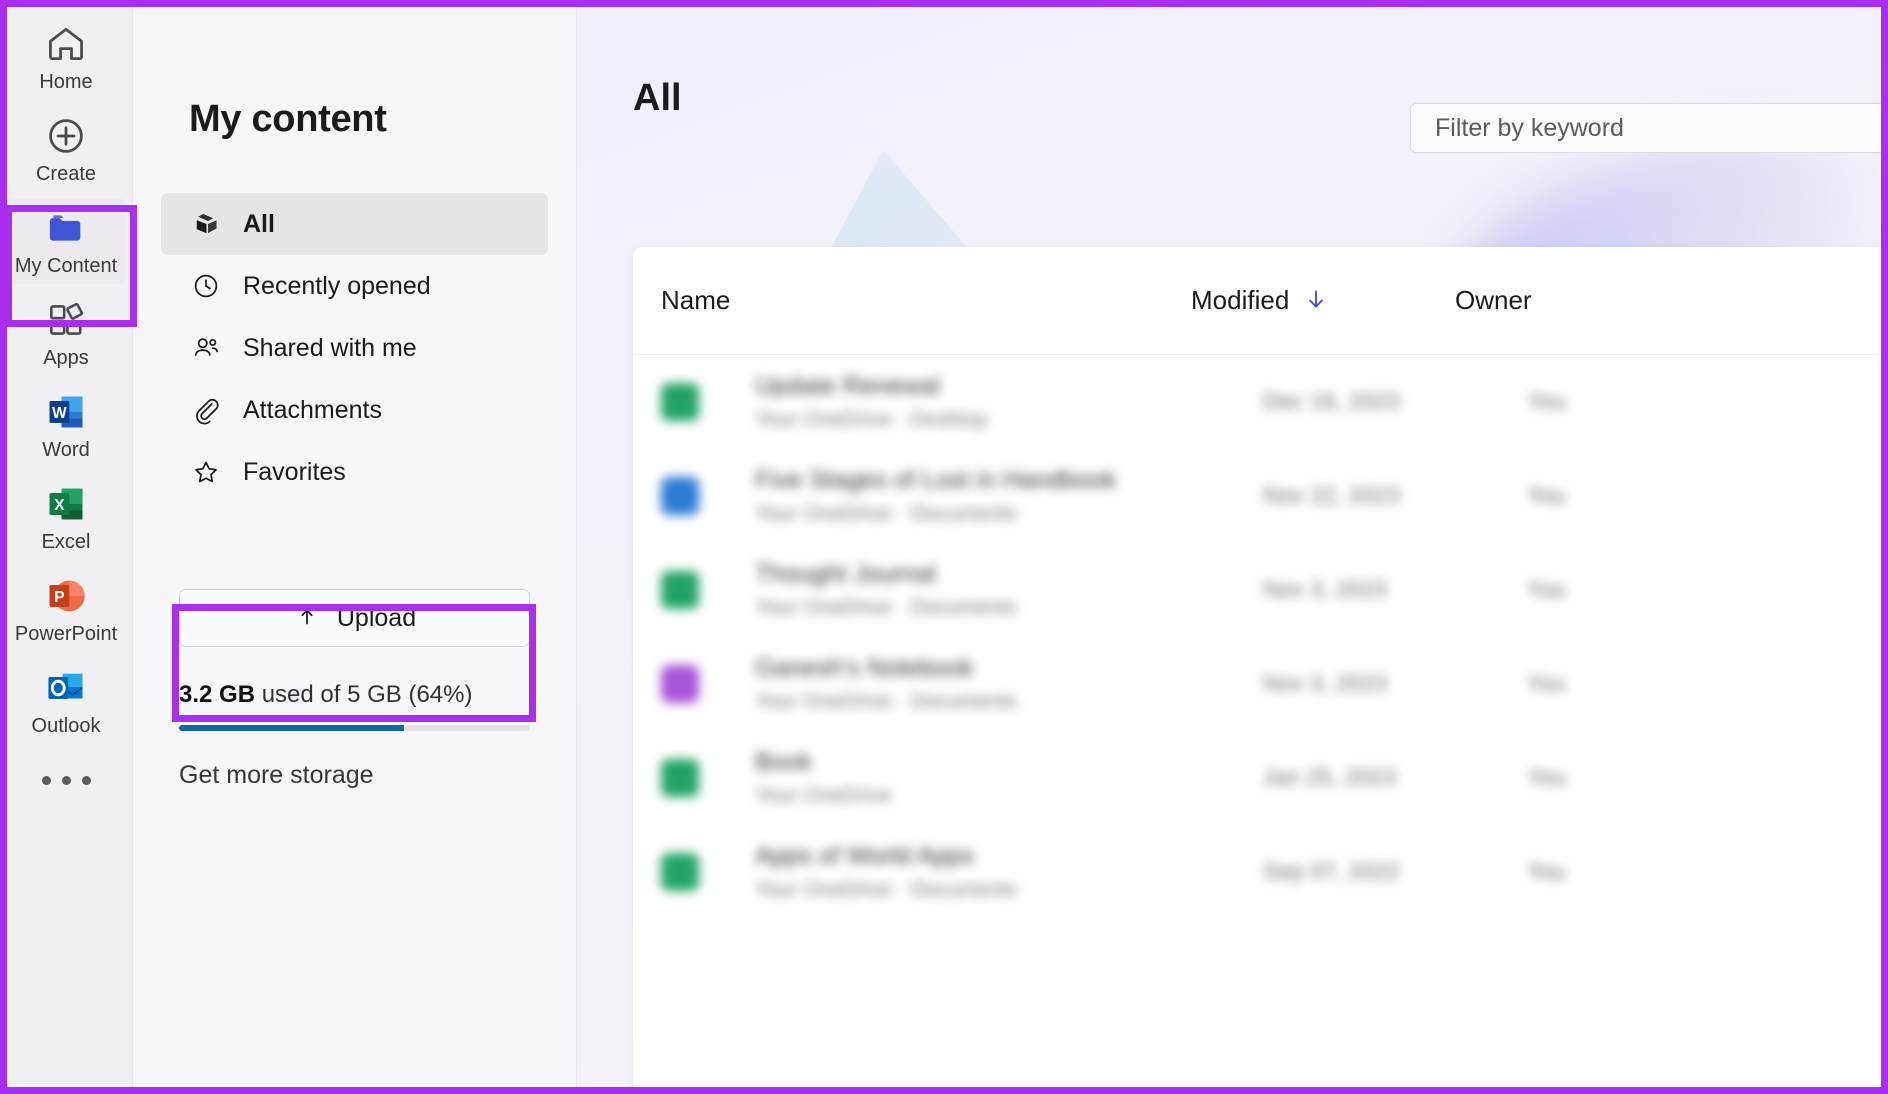 This screenshot has width=1888, height=1094. What do you see at coordinates (376, 617) in the screenshot?
I see `upload-button-label: Upload` at bounding box center [376, 617].